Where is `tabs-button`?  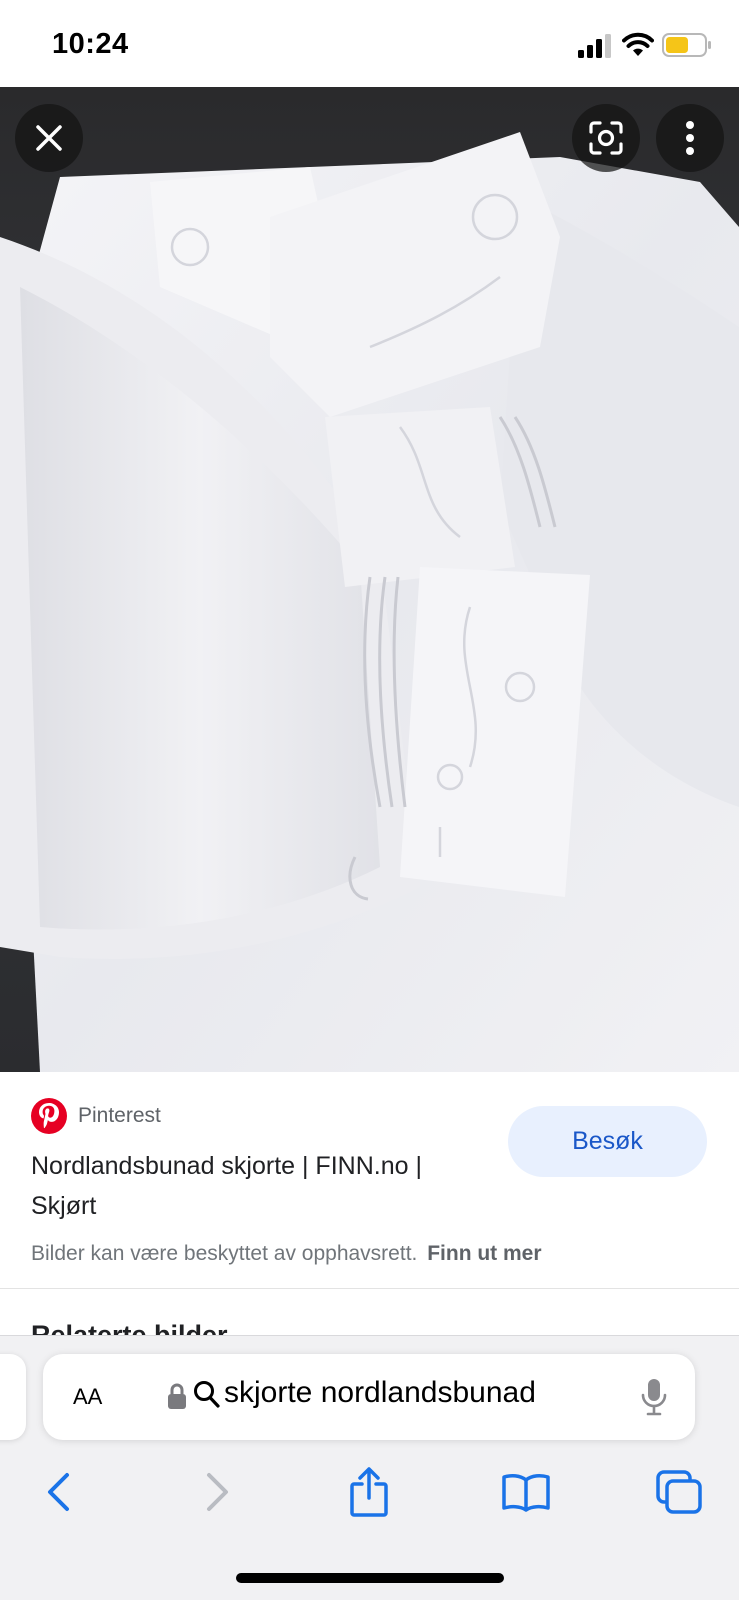 tabs-button is located at coordinates (679, 1492).